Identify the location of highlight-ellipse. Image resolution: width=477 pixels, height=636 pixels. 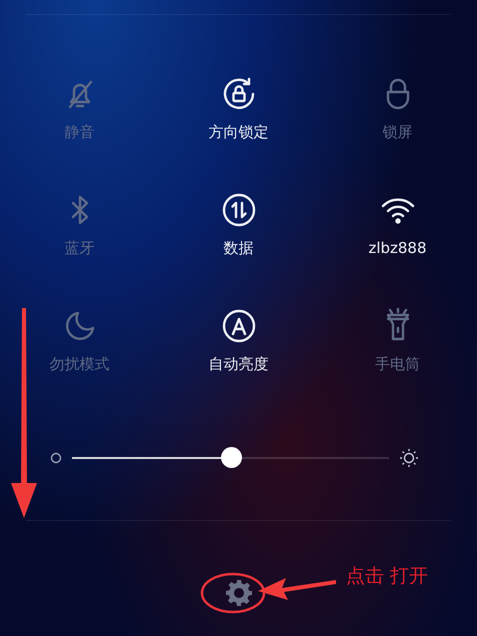
(233, 593).